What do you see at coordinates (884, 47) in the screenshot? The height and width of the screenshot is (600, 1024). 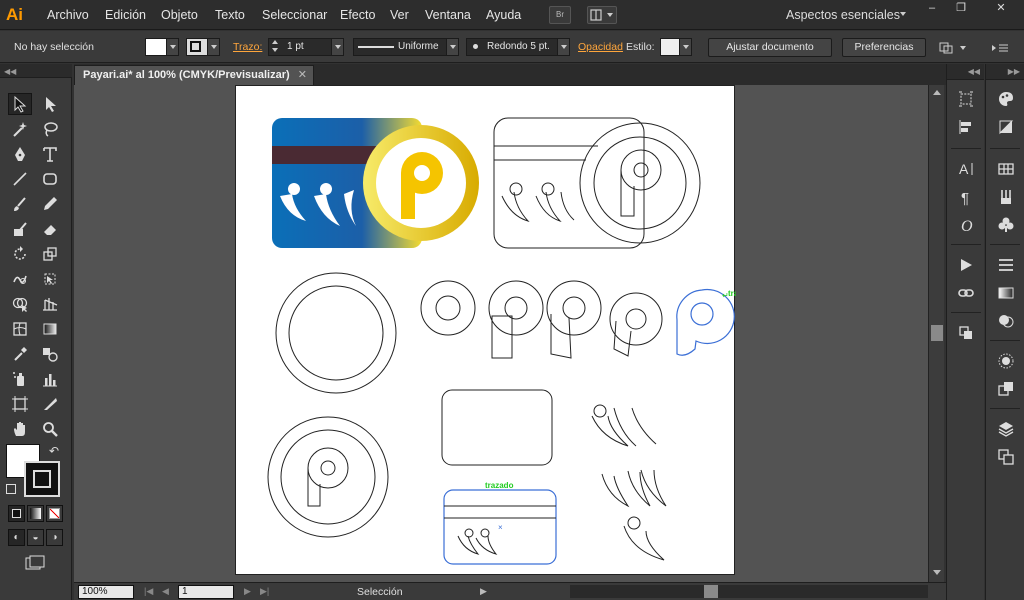 I see `preferences-button: Preferencias` at bounding box center [884, 47].